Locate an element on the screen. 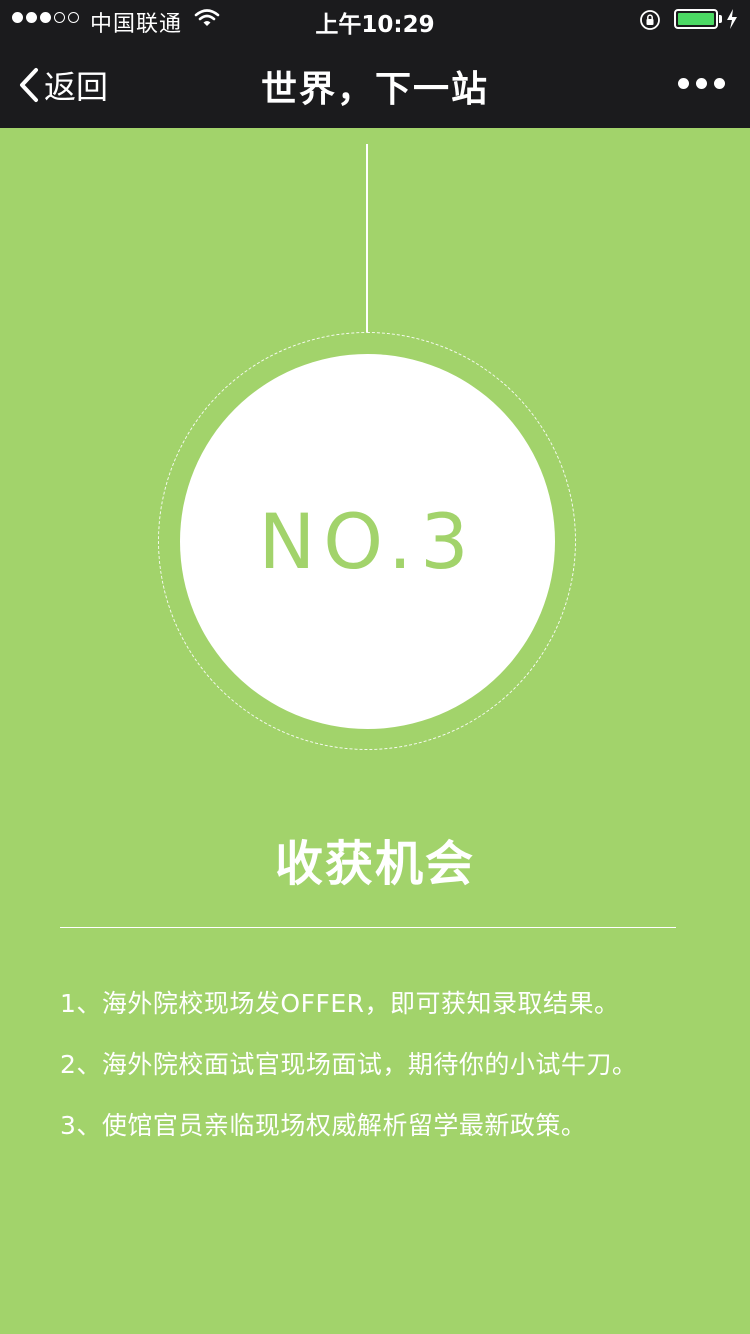  charging-bolt-icon is located at coordinates (732, 22).